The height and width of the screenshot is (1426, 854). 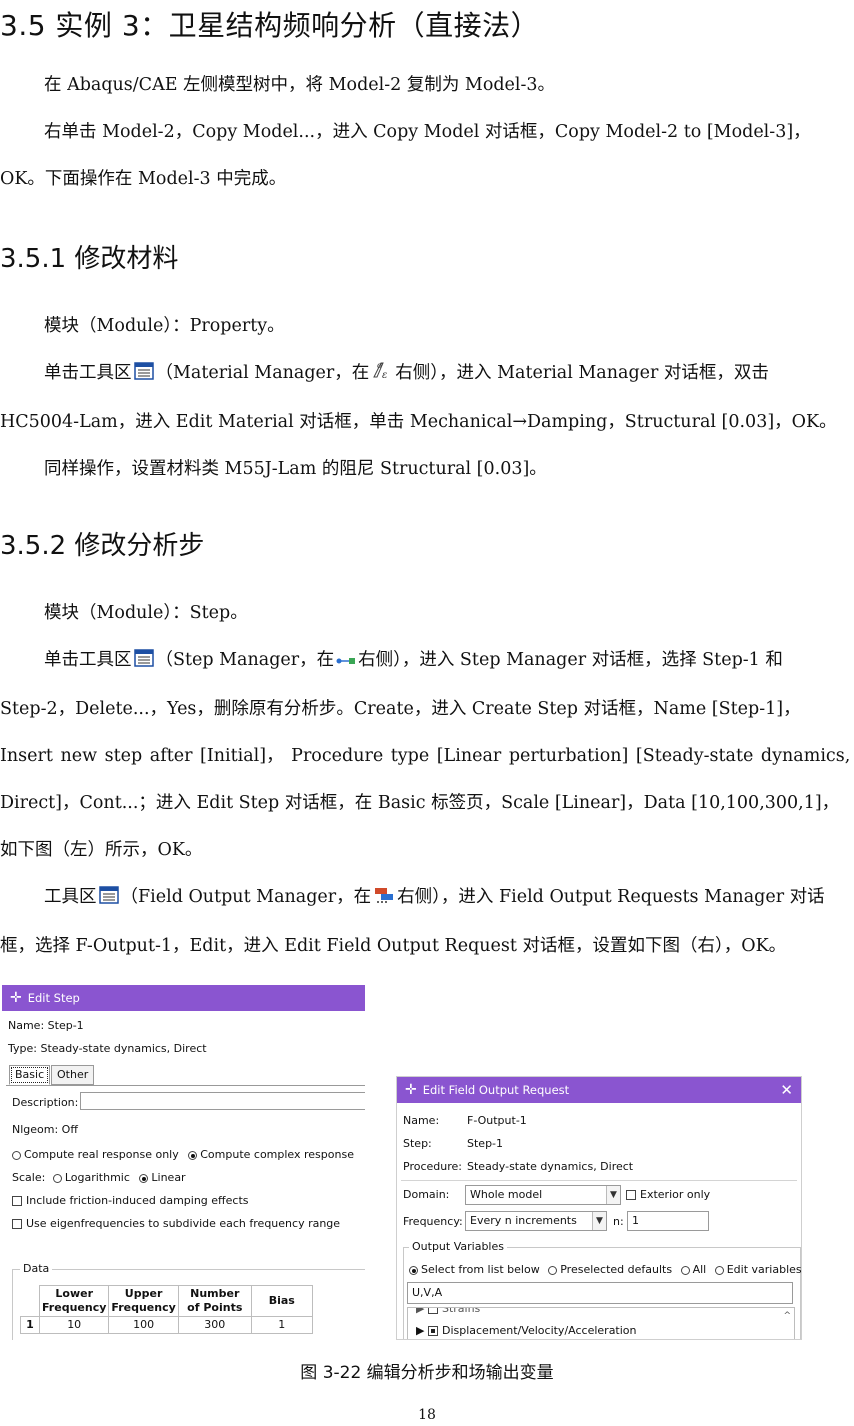 What do you see at coordinates (36, 1268) in the screenshot?
I see `data-group-label: Data` at bounding box center [36, 1268].